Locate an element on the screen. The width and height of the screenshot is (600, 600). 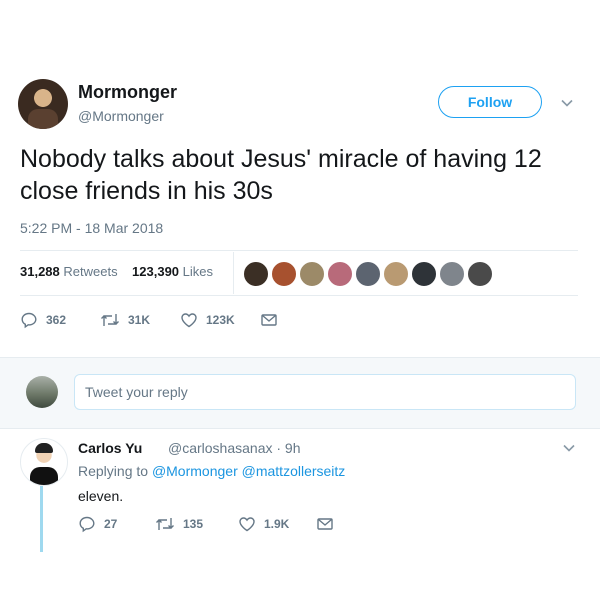
likes-stat: 123,390 Likes is located at coordinates (172, 271).